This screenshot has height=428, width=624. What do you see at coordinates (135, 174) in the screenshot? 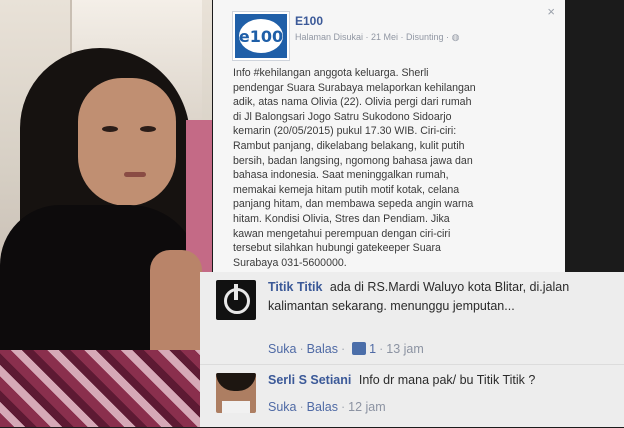
I see `photo-mouth` at bounding box center [135, 174].